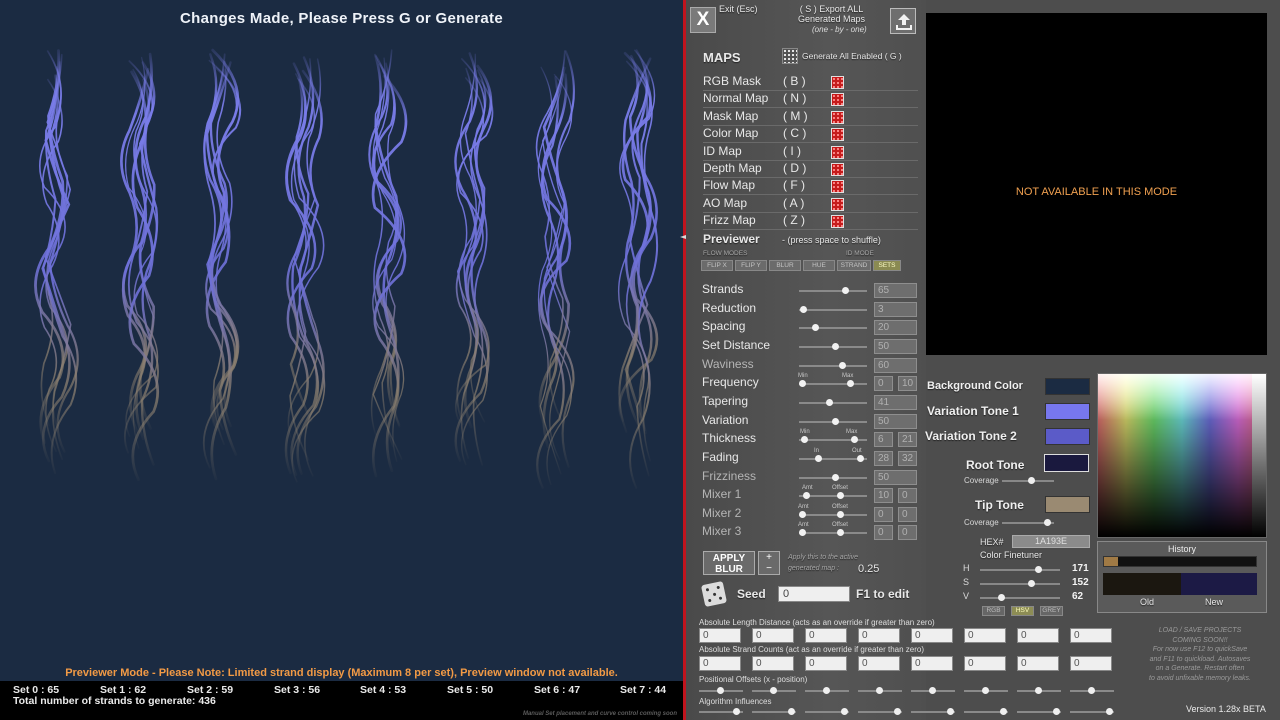  Describe the element at coordinates (810, 100) in the screenshot. I see `map-row: Normal Map ( N )` at that location.